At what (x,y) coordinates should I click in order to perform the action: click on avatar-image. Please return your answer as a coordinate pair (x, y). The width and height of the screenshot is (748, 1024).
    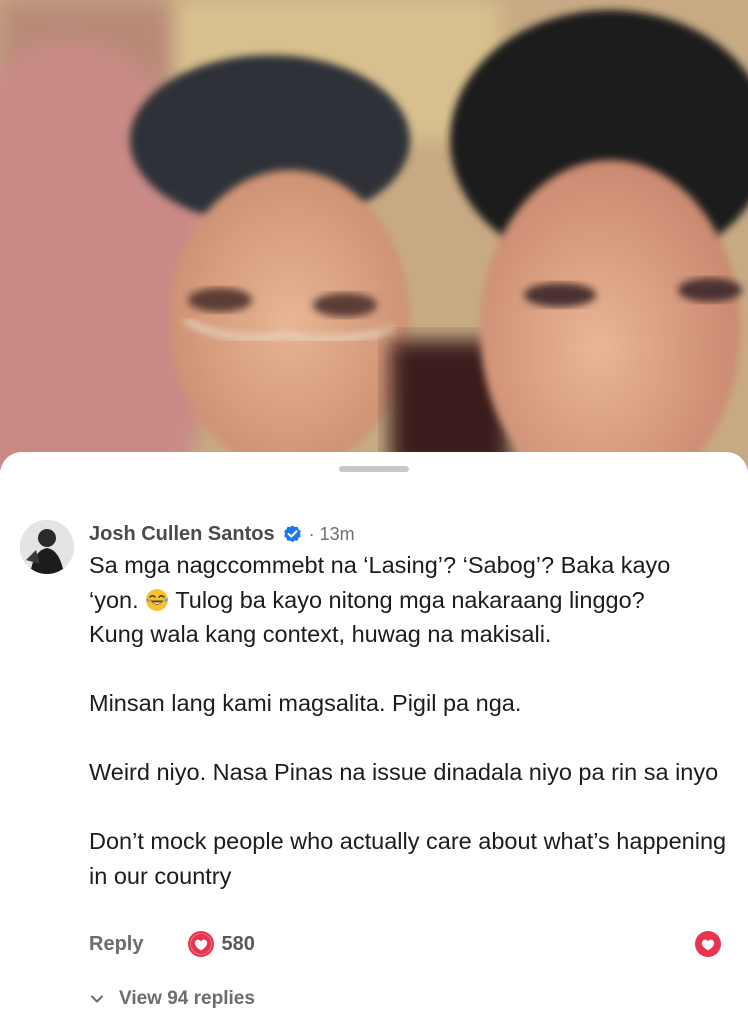
    Looking at the image, I should click on (47, 547).